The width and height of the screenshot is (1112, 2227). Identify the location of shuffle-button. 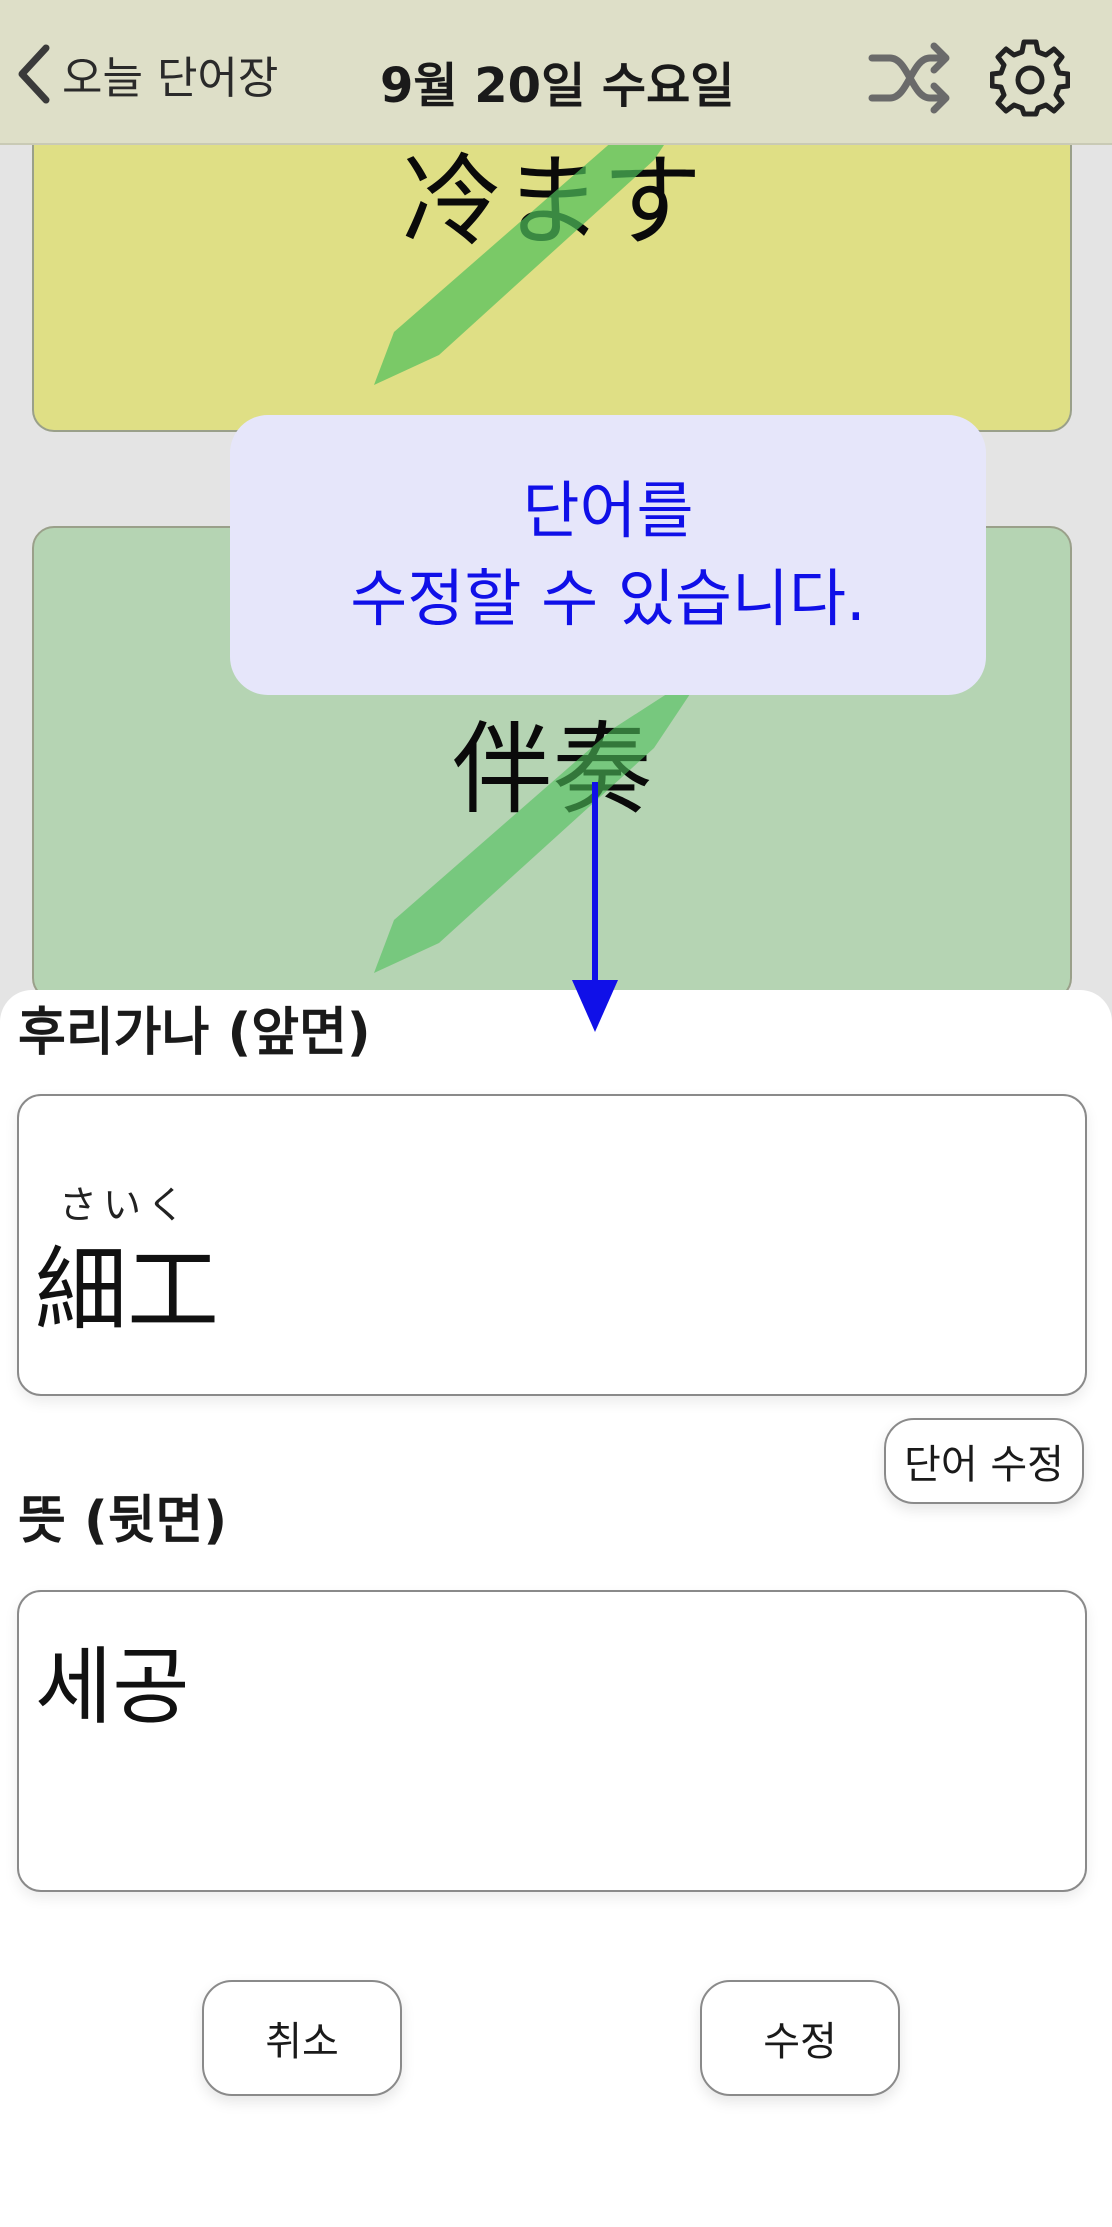
(910, 78).